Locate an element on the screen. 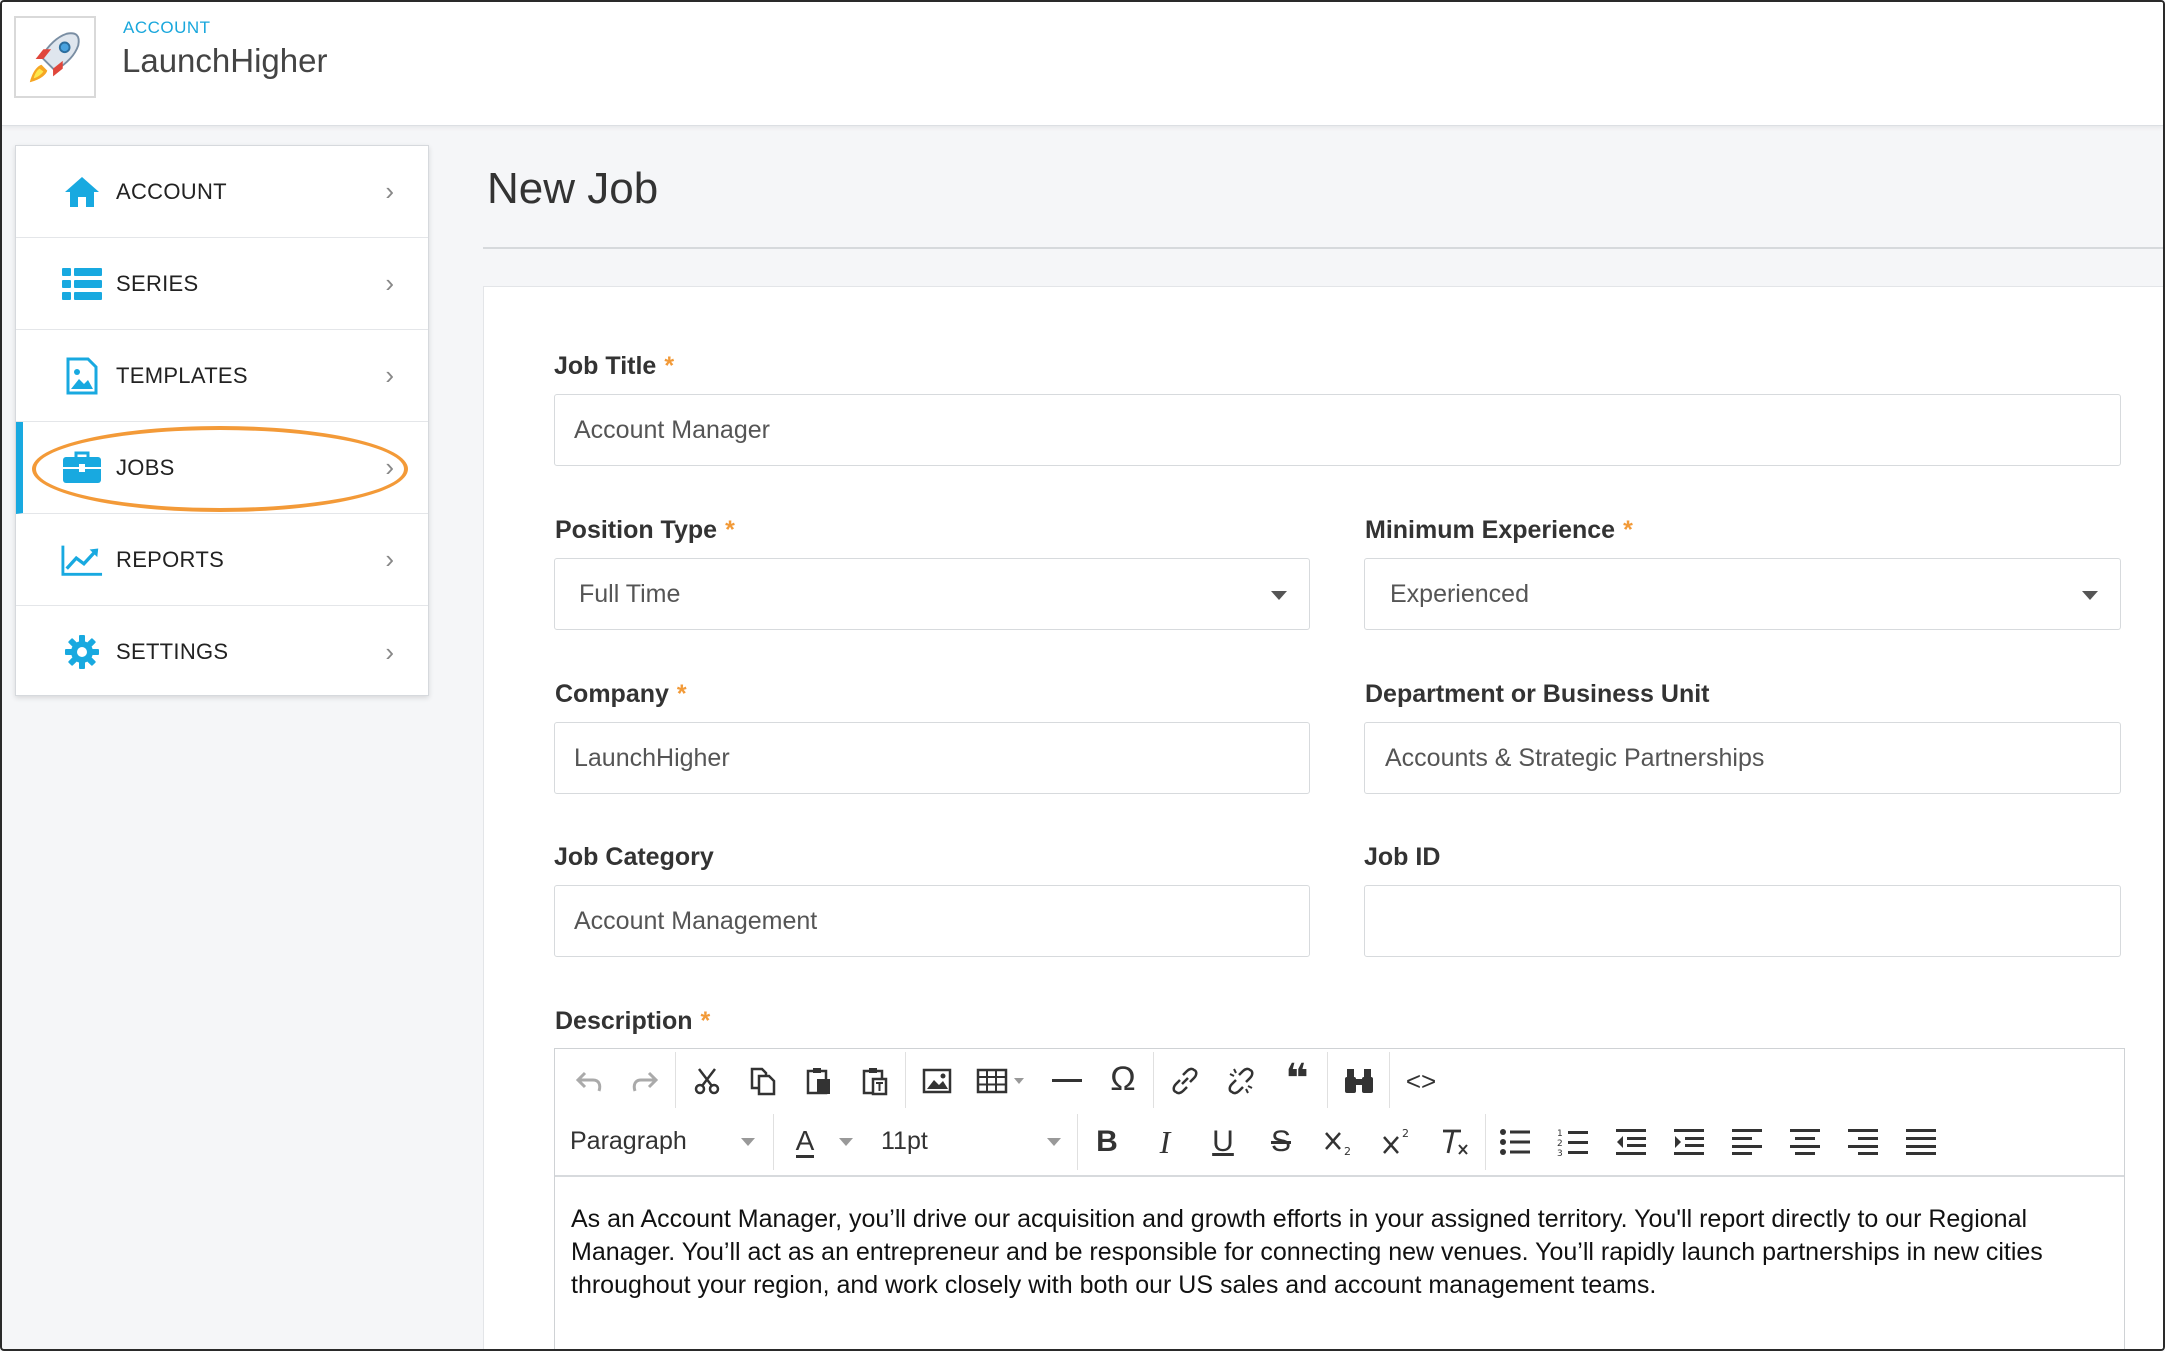 The width and height of the screenshot is (2165, 1351). job-category-input: Account Management is located at coordinates (932, 921).